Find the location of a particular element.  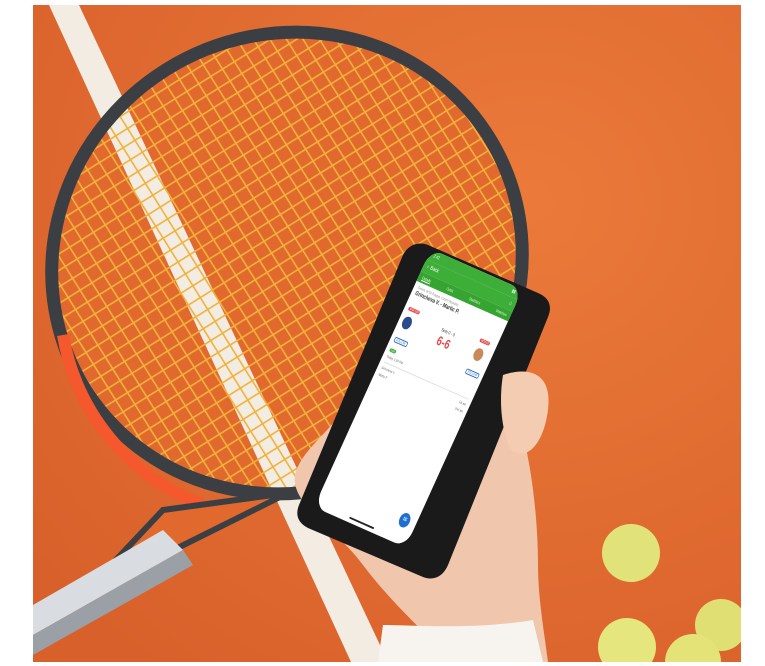

status-time: 2:42 is located at coordinates (436, 257).